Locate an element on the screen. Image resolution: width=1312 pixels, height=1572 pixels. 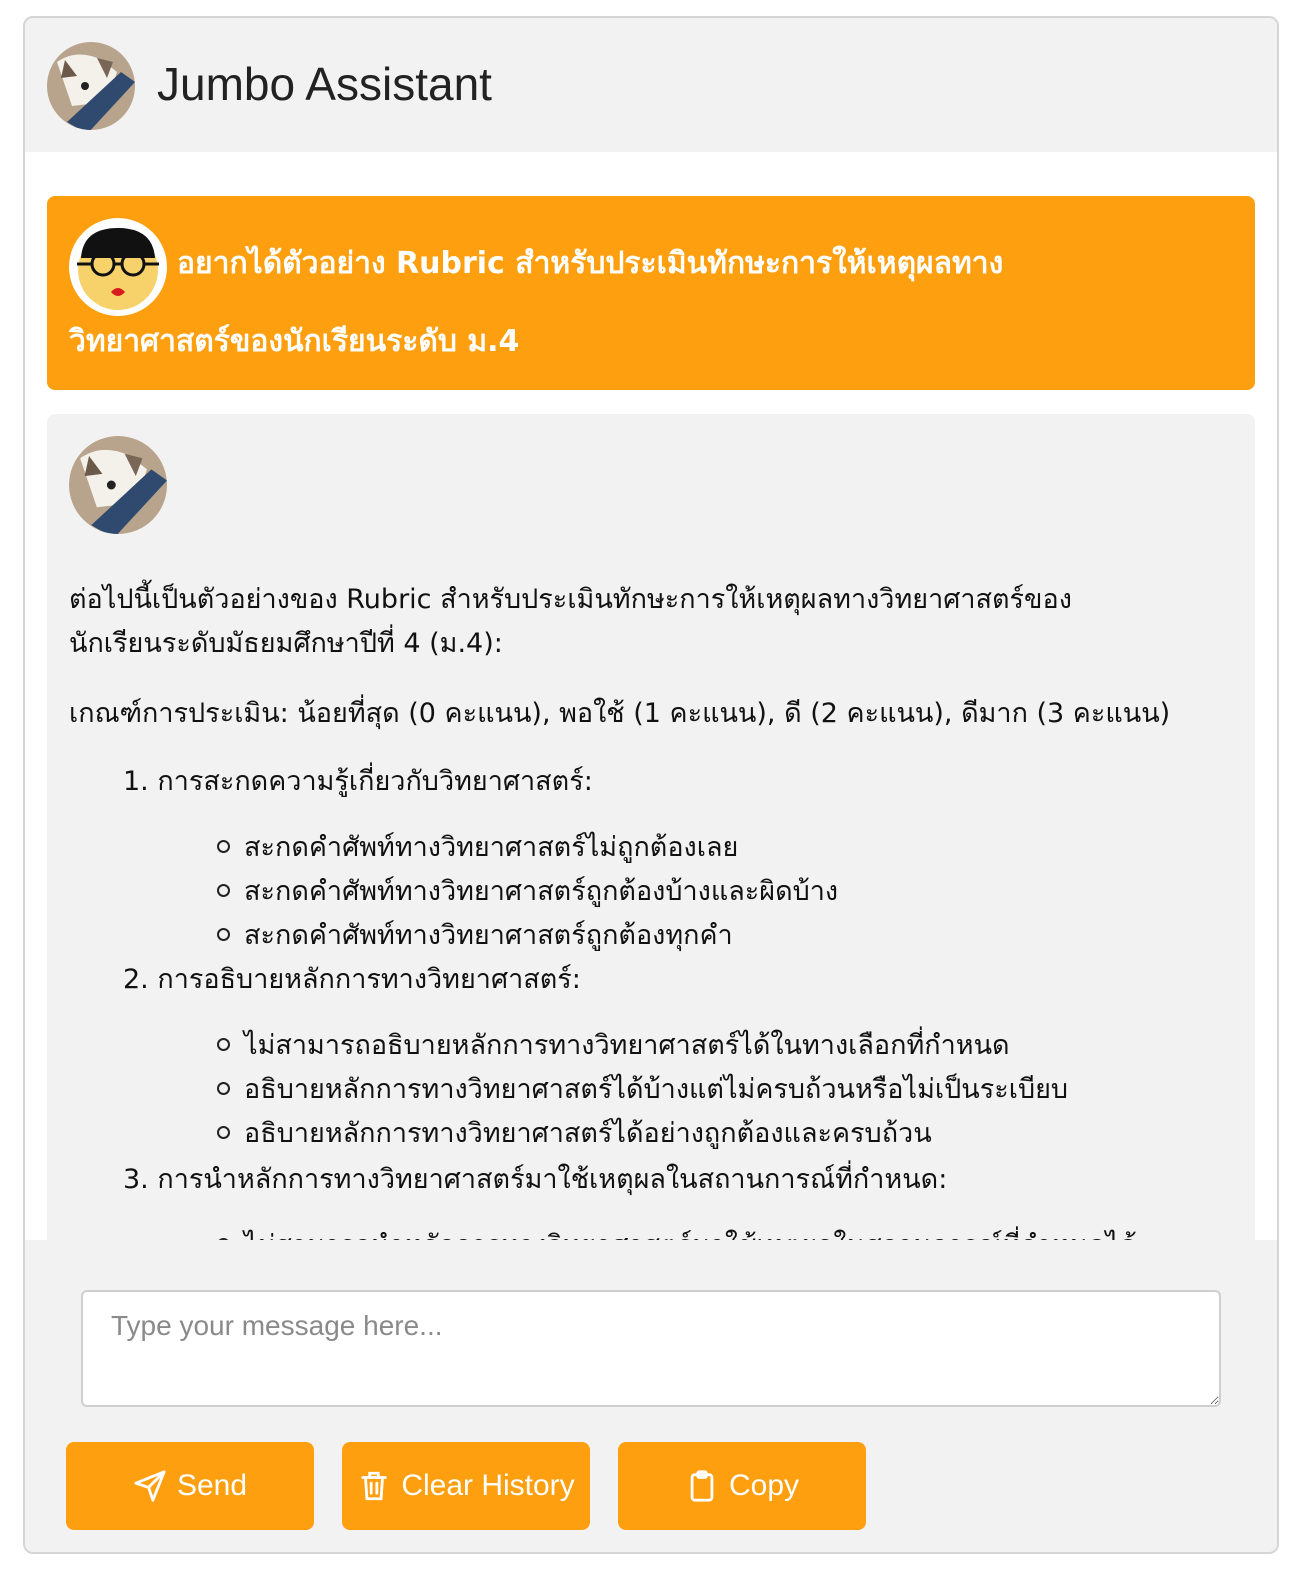
user-avatar is located at coordinates (118, 267).